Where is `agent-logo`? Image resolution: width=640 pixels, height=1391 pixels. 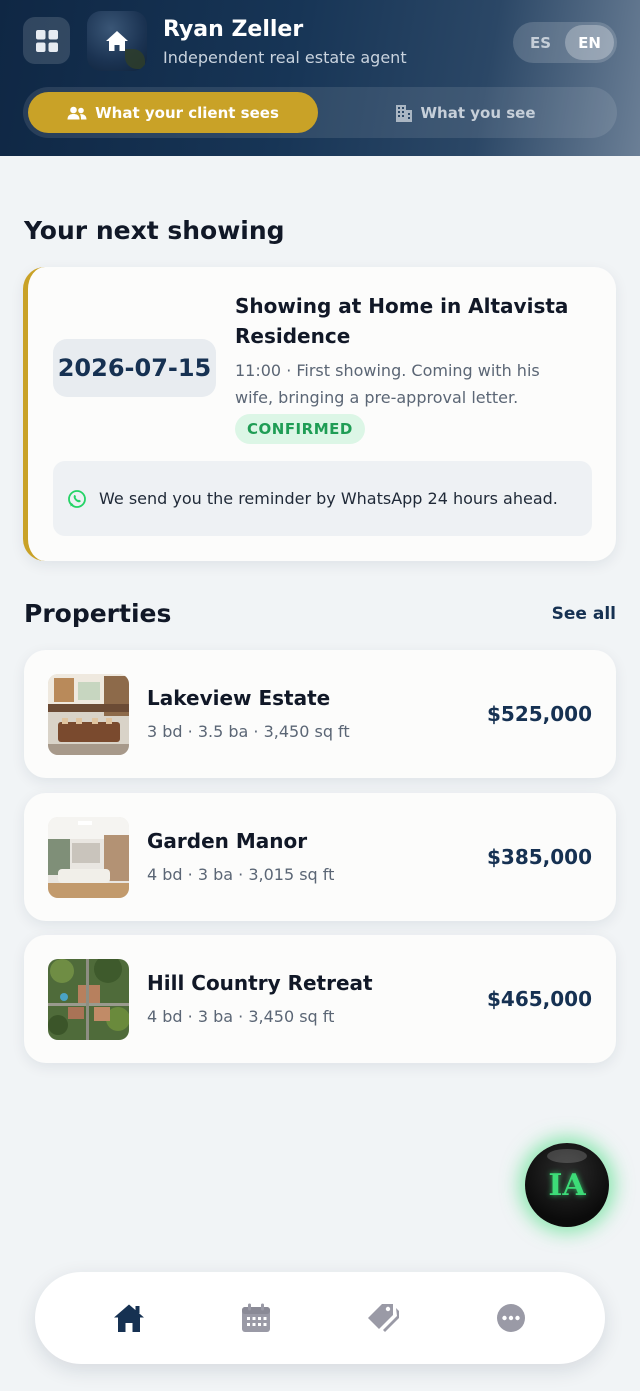 agent-logo is located at coordinates (117, 41).